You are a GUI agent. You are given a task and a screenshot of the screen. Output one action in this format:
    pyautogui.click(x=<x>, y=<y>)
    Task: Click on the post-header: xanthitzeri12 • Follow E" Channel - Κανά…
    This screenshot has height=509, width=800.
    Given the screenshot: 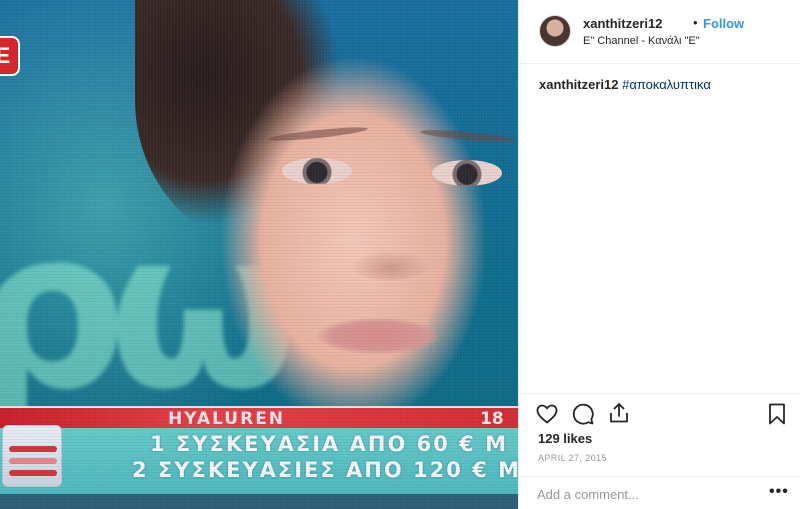 What is the action you would take?
    pyautogui.click(x=659, y=32)
    